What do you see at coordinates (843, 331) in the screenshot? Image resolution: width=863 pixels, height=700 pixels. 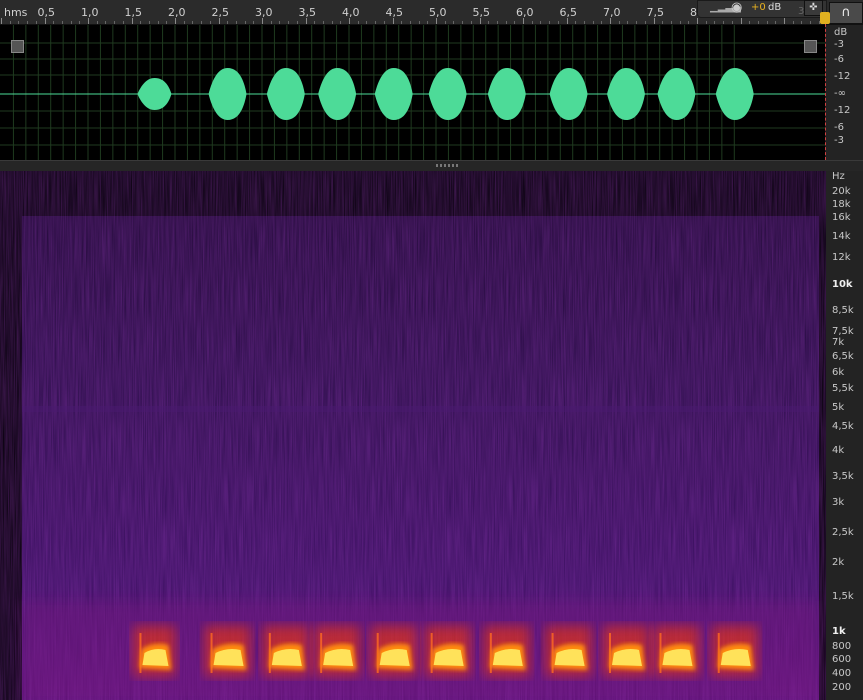 I see `hz-label: 7,5k` at bounding box center [843, 331].